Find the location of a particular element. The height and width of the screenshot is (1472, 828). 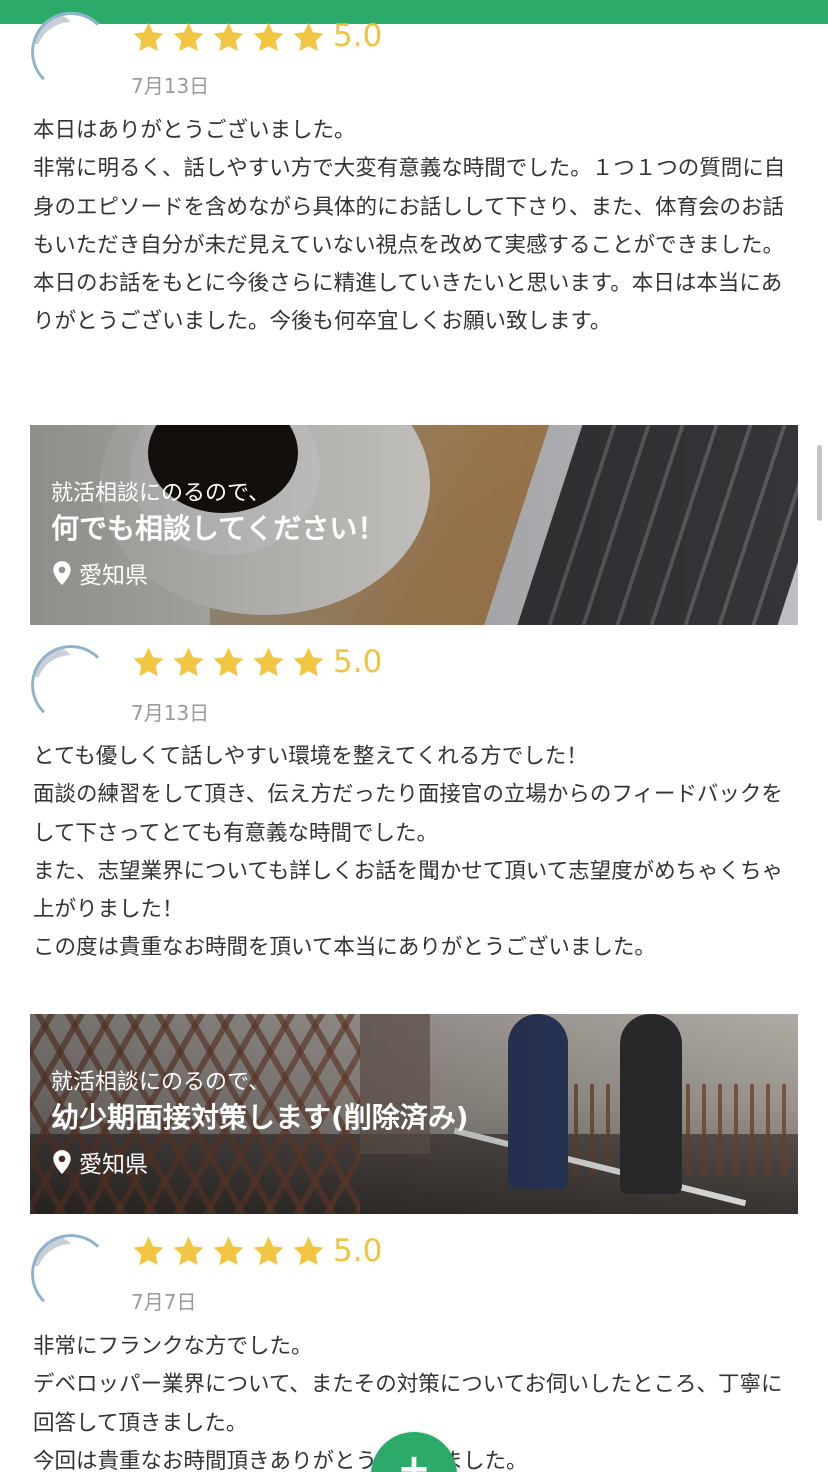

banner-title: 何でも相談してください！ is located at coordinates (218, 528).